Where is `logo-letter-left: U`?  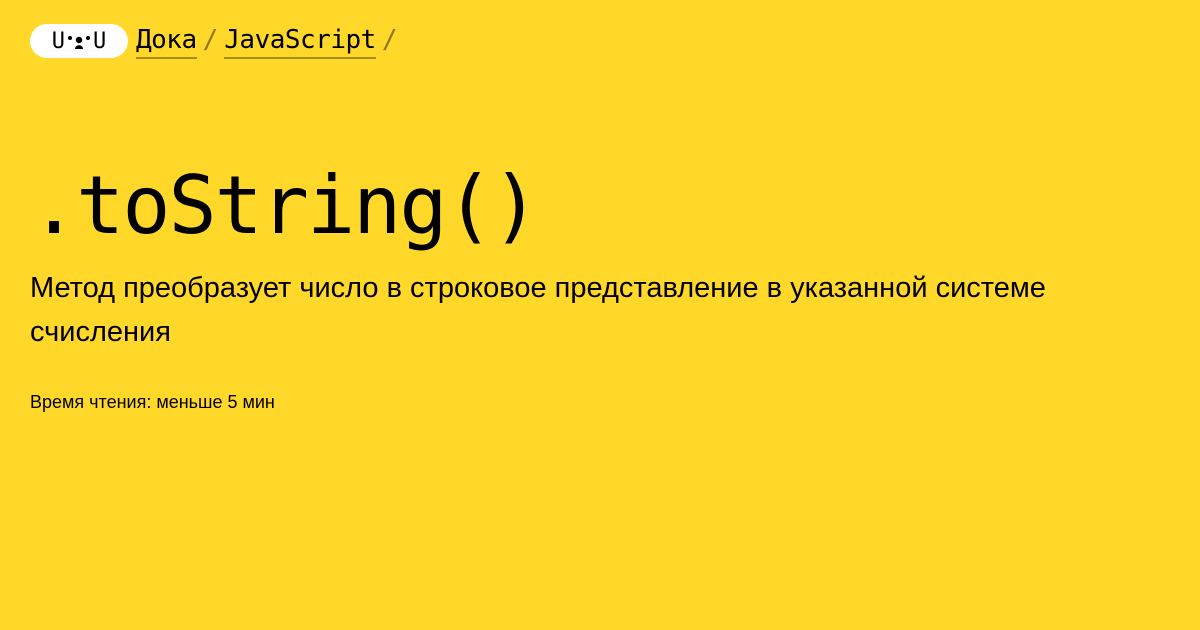
logo-letter-left: U is located at coordinates (58, 41).